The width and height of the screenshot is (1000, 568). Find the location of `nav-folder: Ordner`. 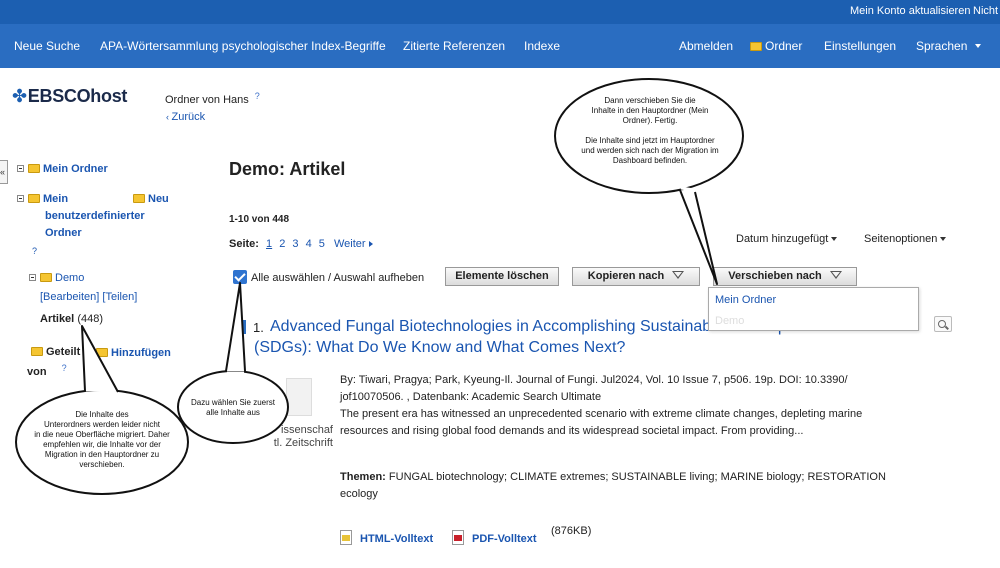

nav-folder: Ordner is located at coordinates (776, 46).